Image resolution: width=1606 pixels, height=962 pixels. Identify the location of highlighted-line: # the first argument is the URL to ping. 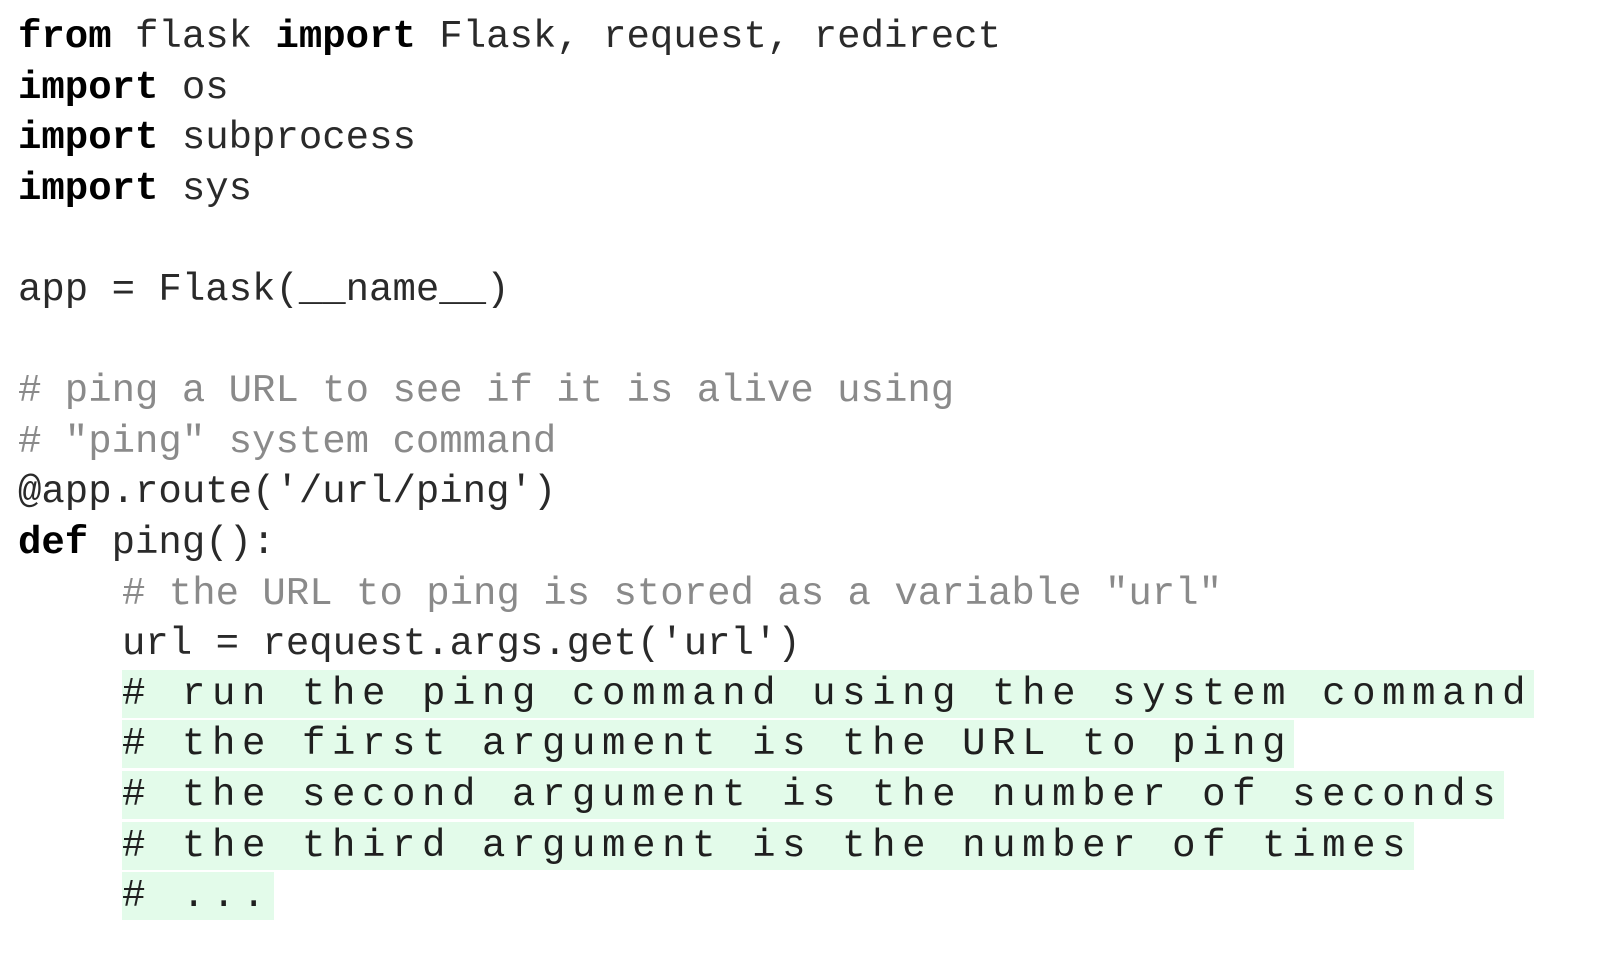
(776, 745).